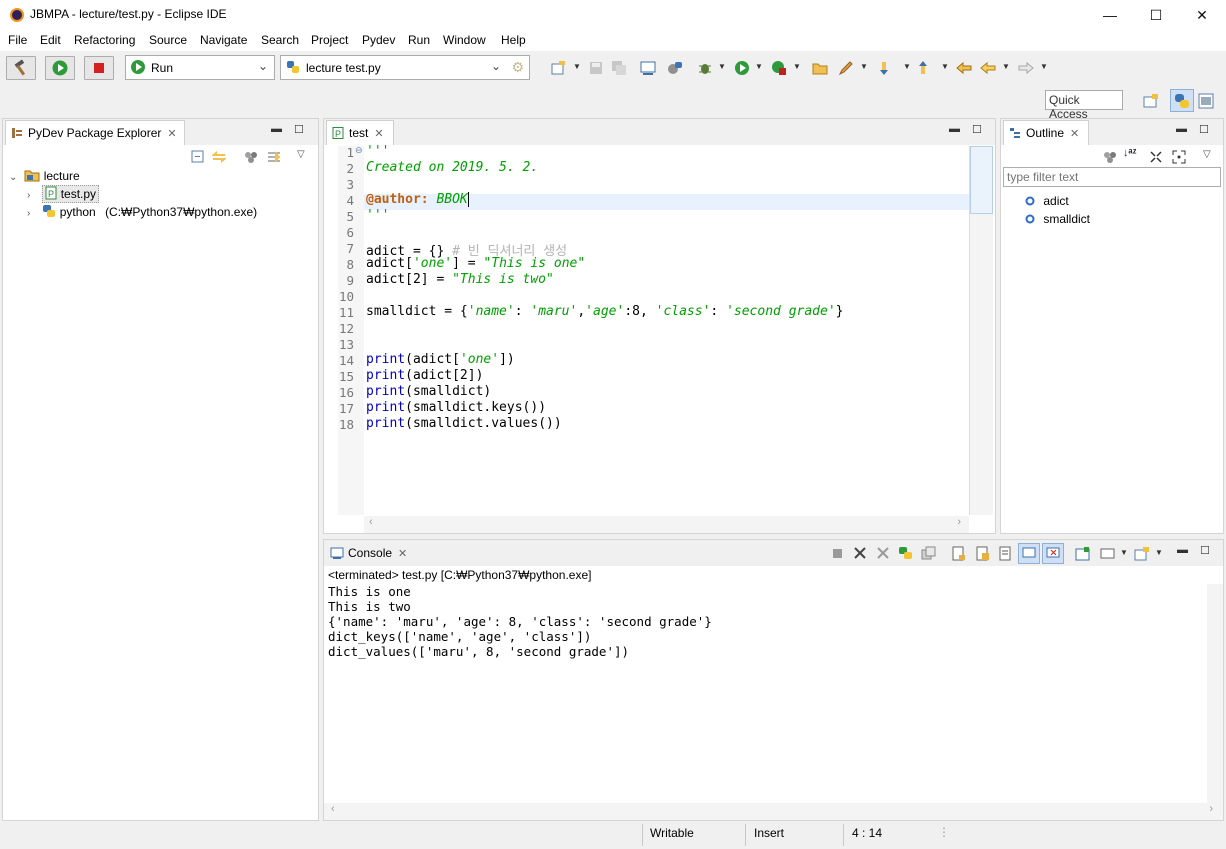 The image size is (1226, 849). I want to click on show-on-stdout-button, so click(1029, 553).